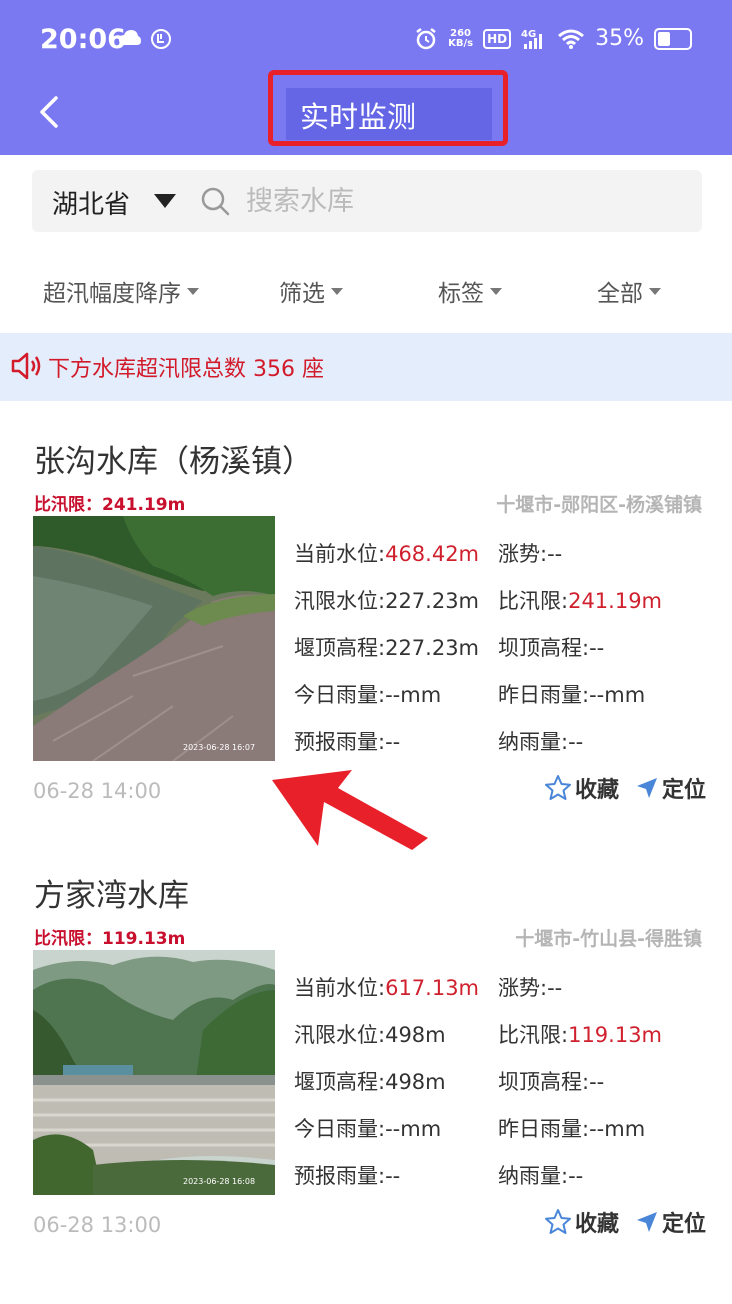  I want to click on update-time: 06-28 13:00, so click(97, 1225).